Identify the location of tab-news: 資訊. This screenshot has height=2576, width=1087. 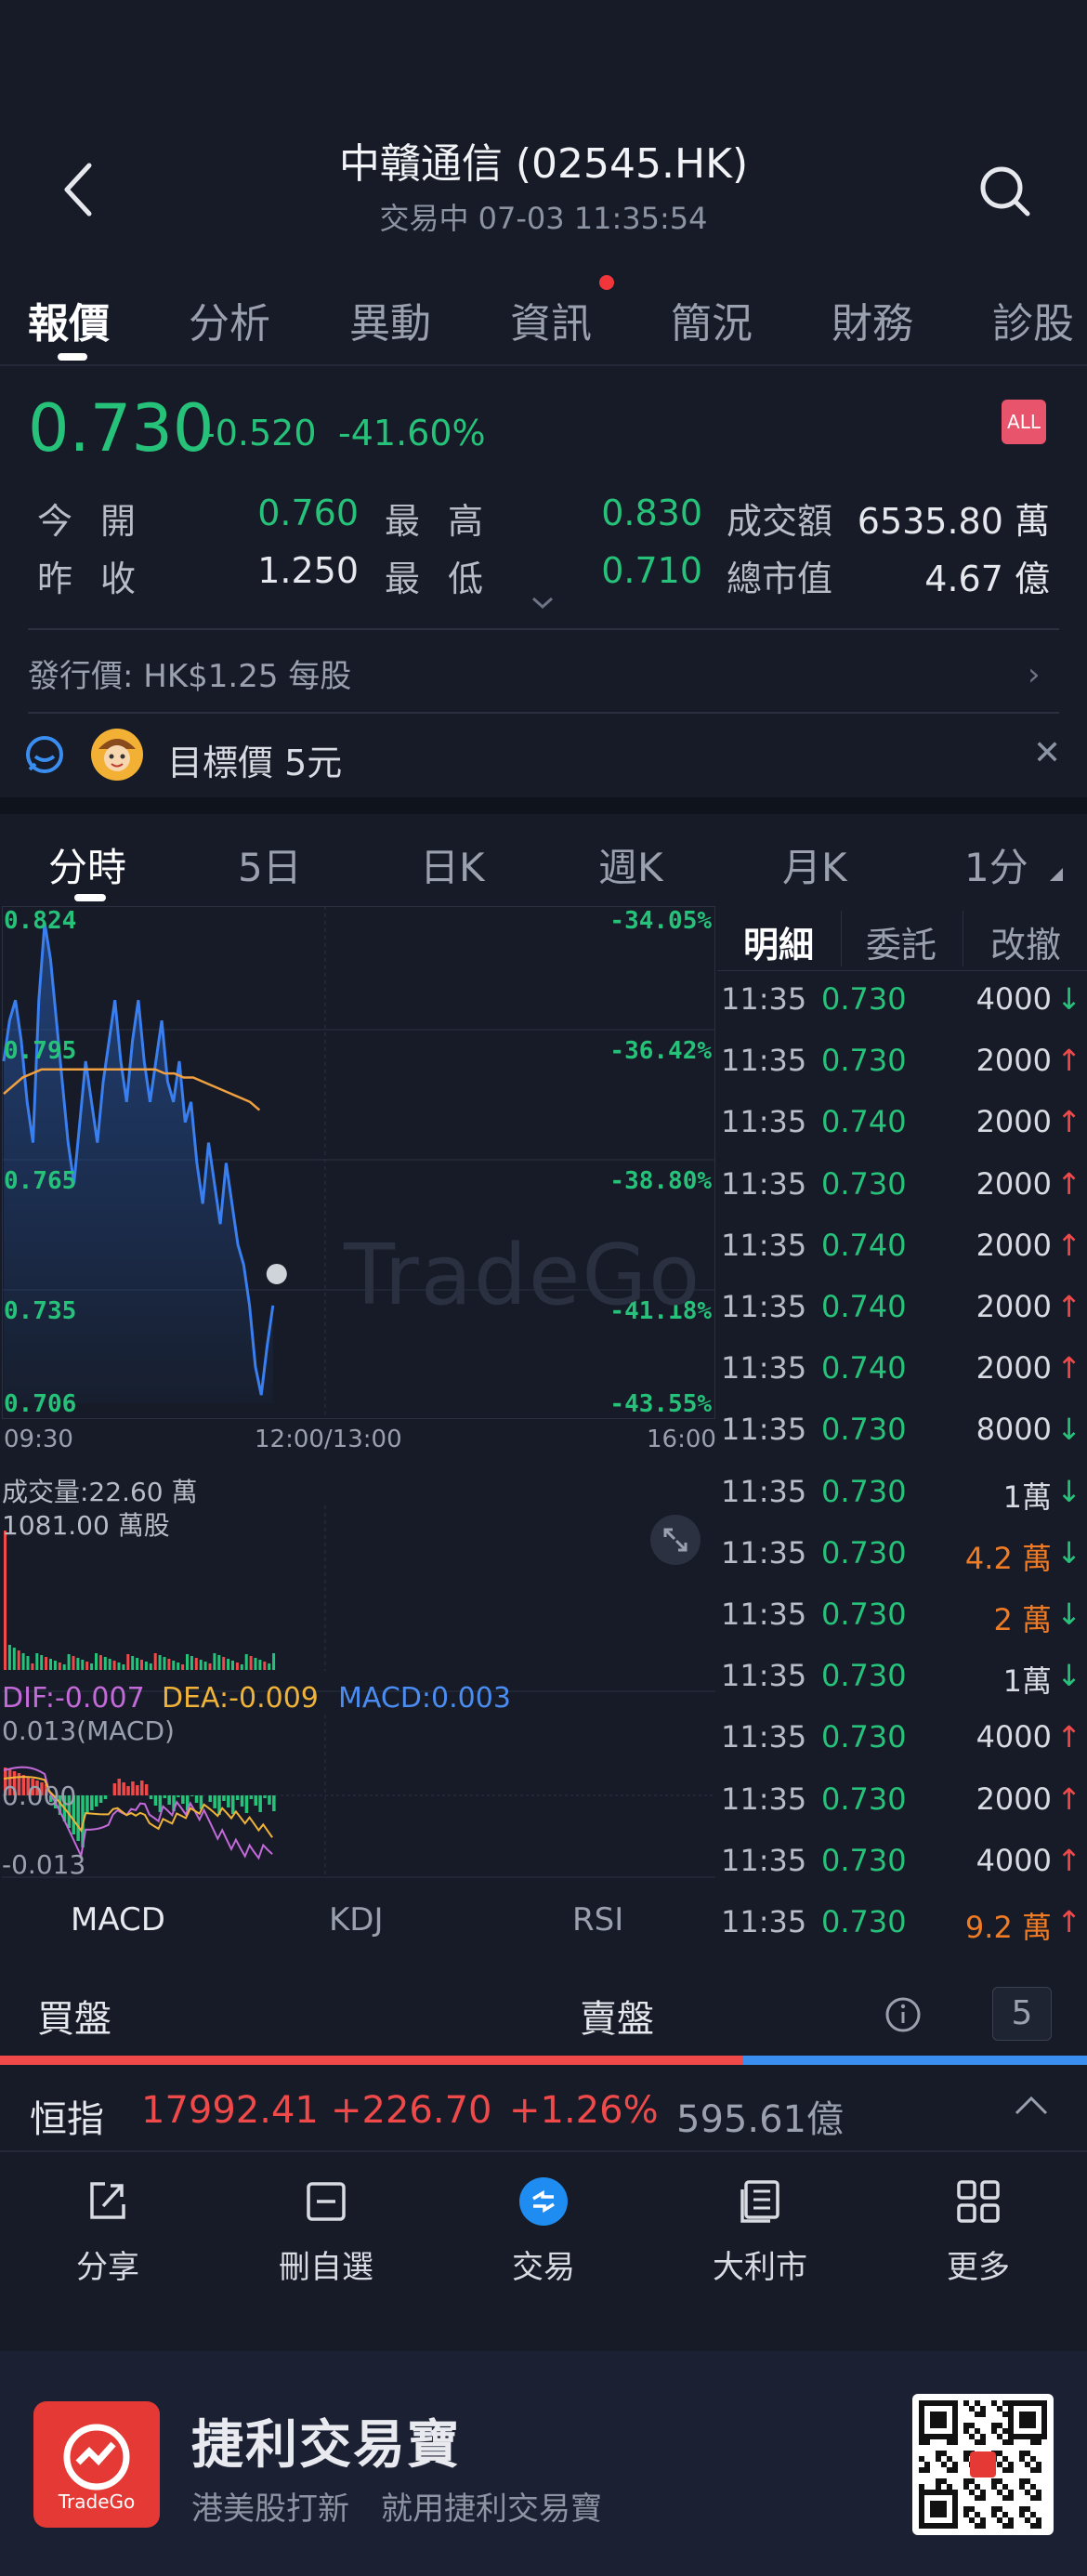
(551, 319).